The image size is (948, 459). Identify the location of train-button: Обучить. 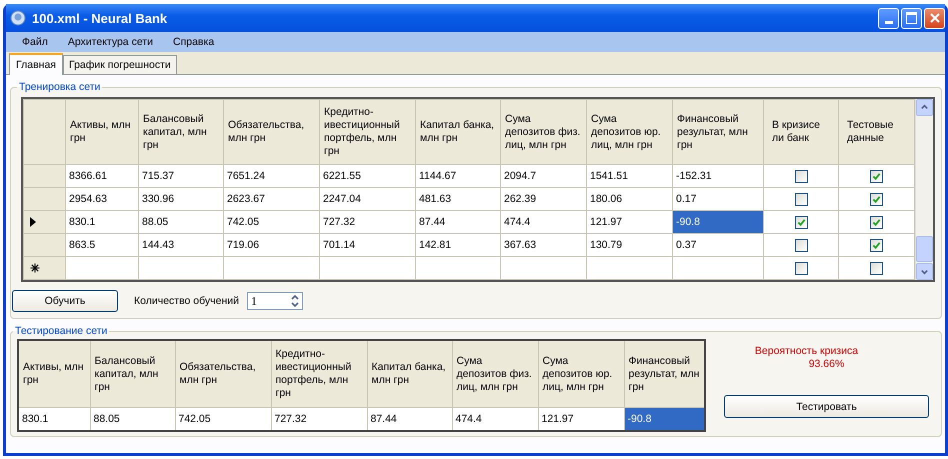
(65, 301).